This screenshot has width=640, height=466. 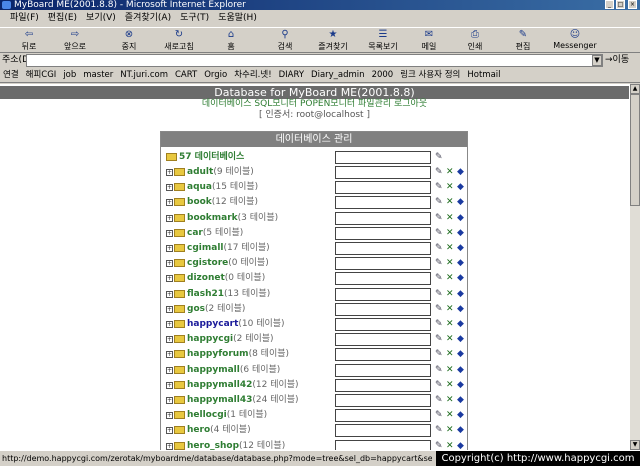 What do you see at coordinates (314, 309) in the screenshot?
I see `database-row: + gos(2 테이블) ✎ ✕ ◆` at bounding box center [314, 309].